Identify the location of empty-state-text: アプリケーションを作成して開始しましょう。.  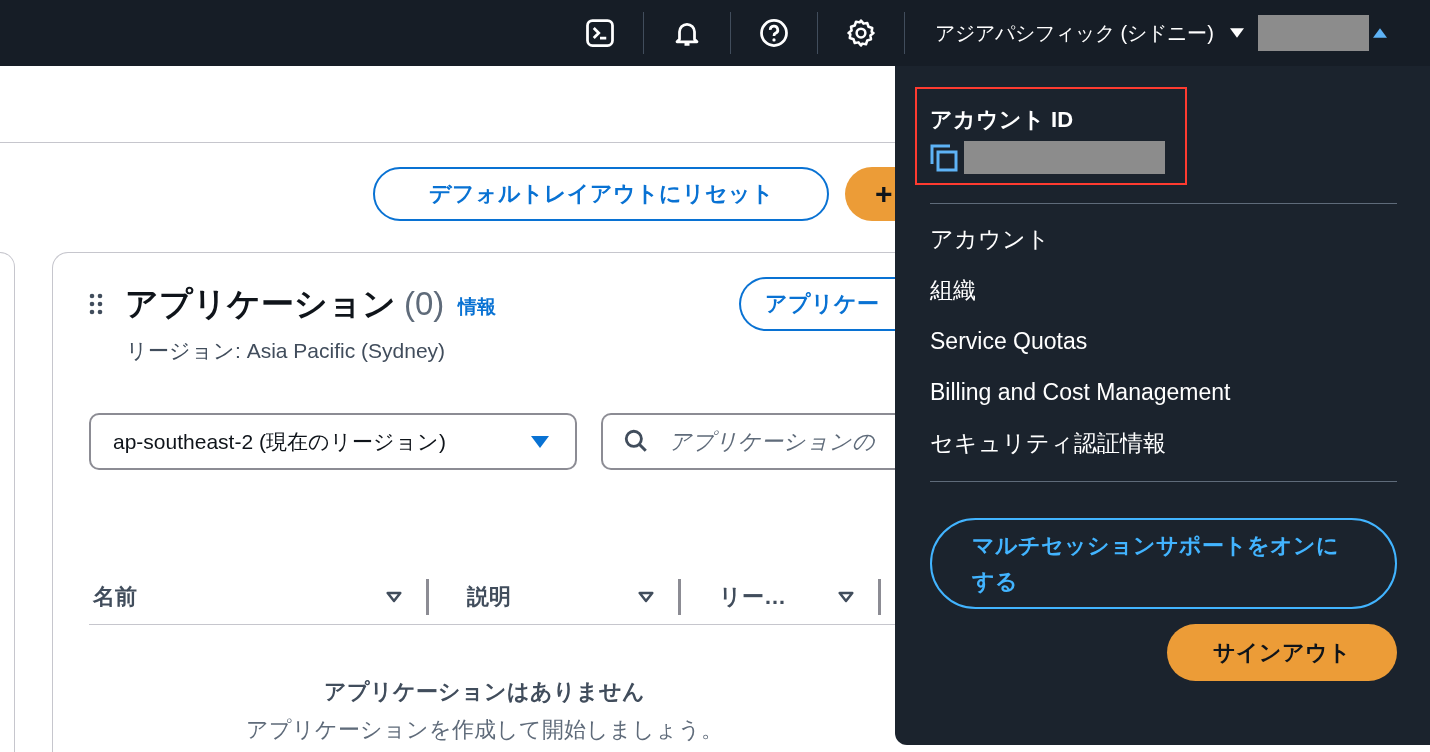
(484, 730).